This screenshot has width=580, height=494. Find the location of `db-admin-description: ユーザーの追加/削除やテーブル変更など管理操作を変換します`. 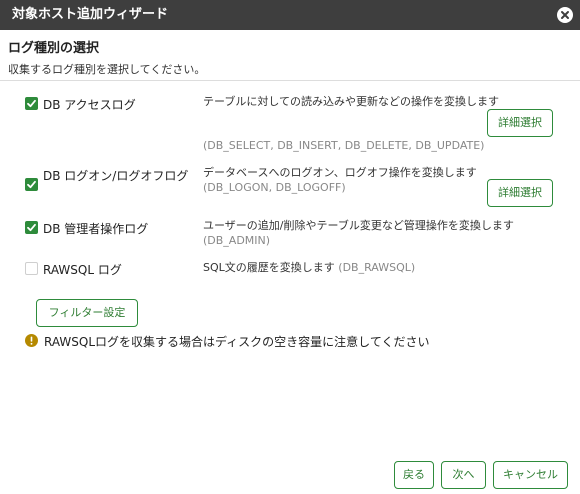

db-admin-description: ユーザーの追加/削除やテーブル変更など管理操作を変換します is located at coordinates (358, 225).